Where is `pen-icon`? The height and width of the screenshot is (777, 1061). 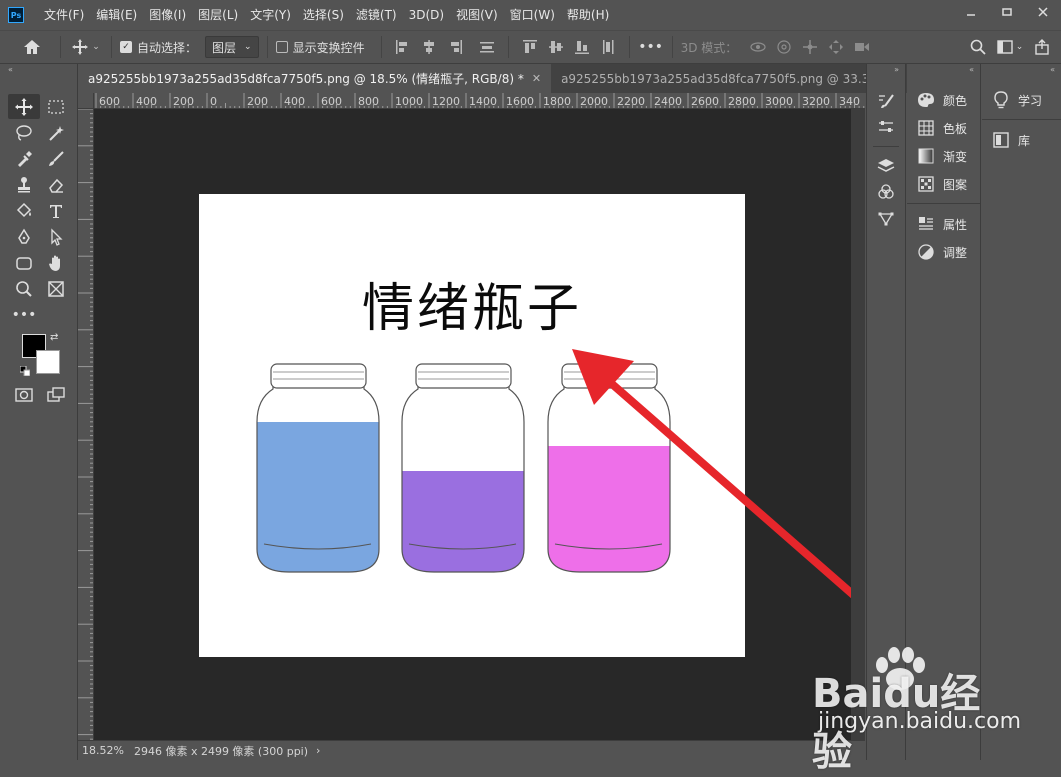
pen-icon is located at coordinates (24, 236).